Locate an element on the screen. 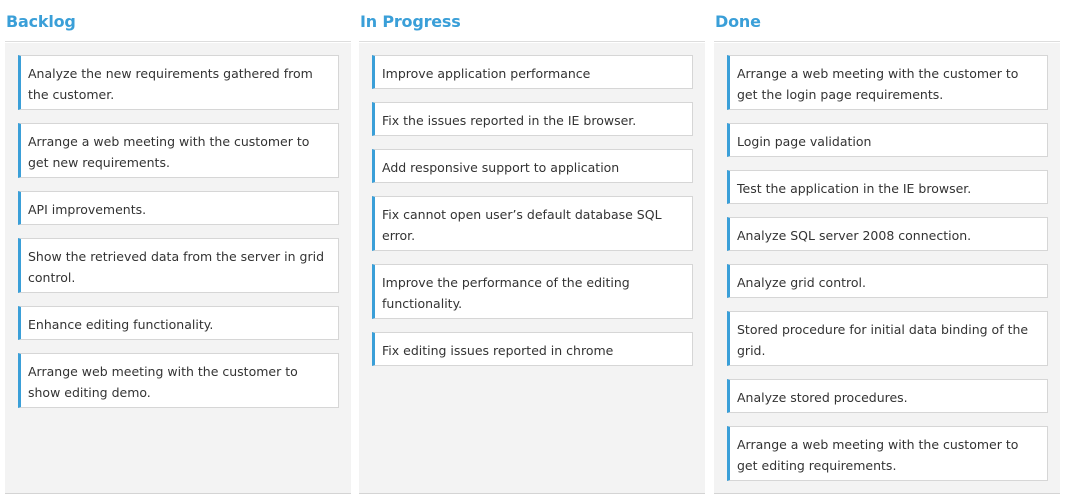 The height and width of the screenshot is (496, 1065). card-text: Add responsive support to application is located at coordinates (501, 167).